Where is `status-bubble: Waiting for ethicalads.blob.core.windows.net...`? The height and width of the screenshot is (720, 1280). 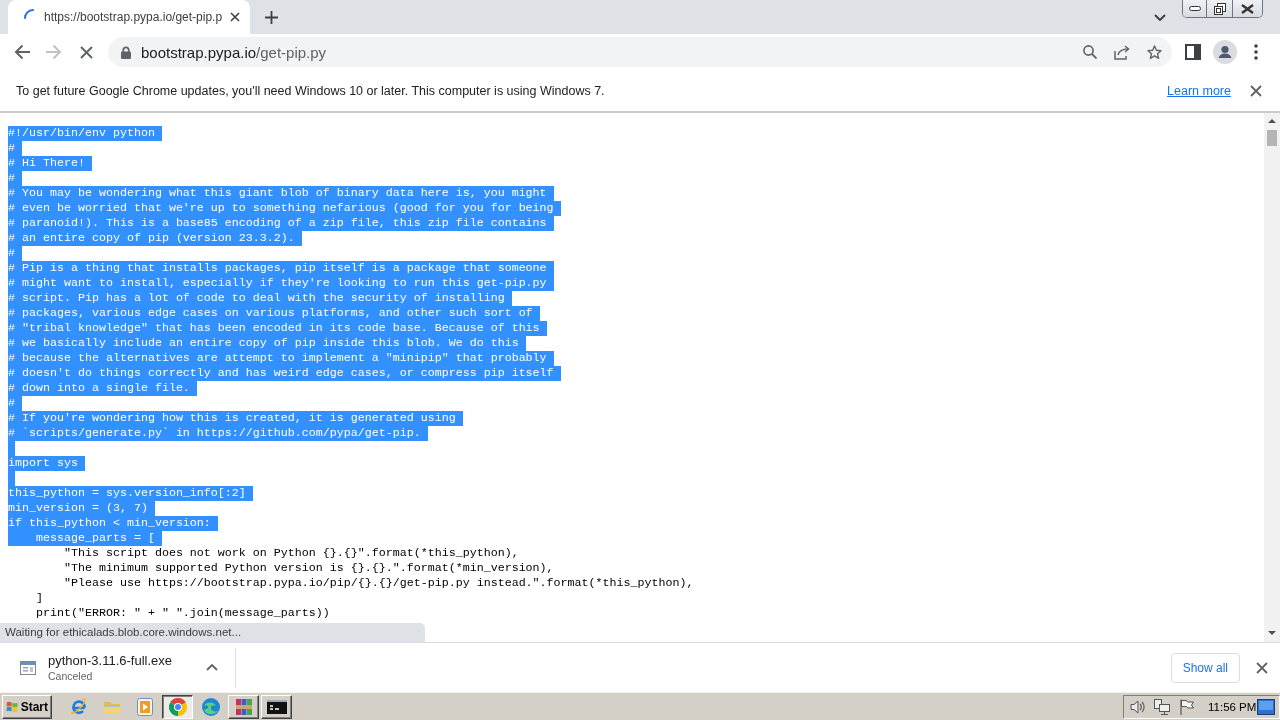 status-bubble: Waiting for ethicalads.blob.core.windows.net... is located at coordinates (212, 632).